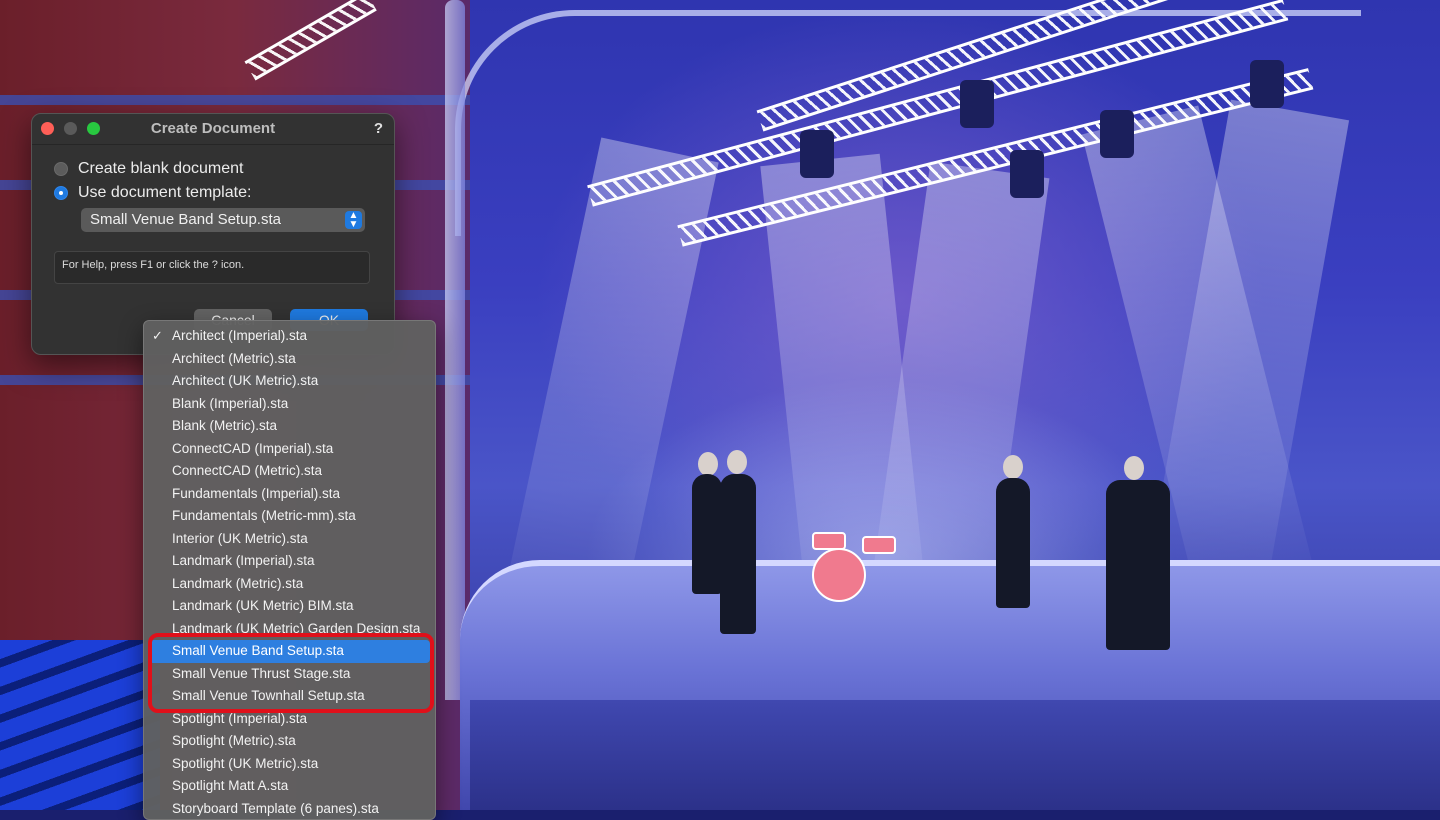  Describe the element at coordinates (955, 755) in the screenshot. I see `stage-apron` at that location.